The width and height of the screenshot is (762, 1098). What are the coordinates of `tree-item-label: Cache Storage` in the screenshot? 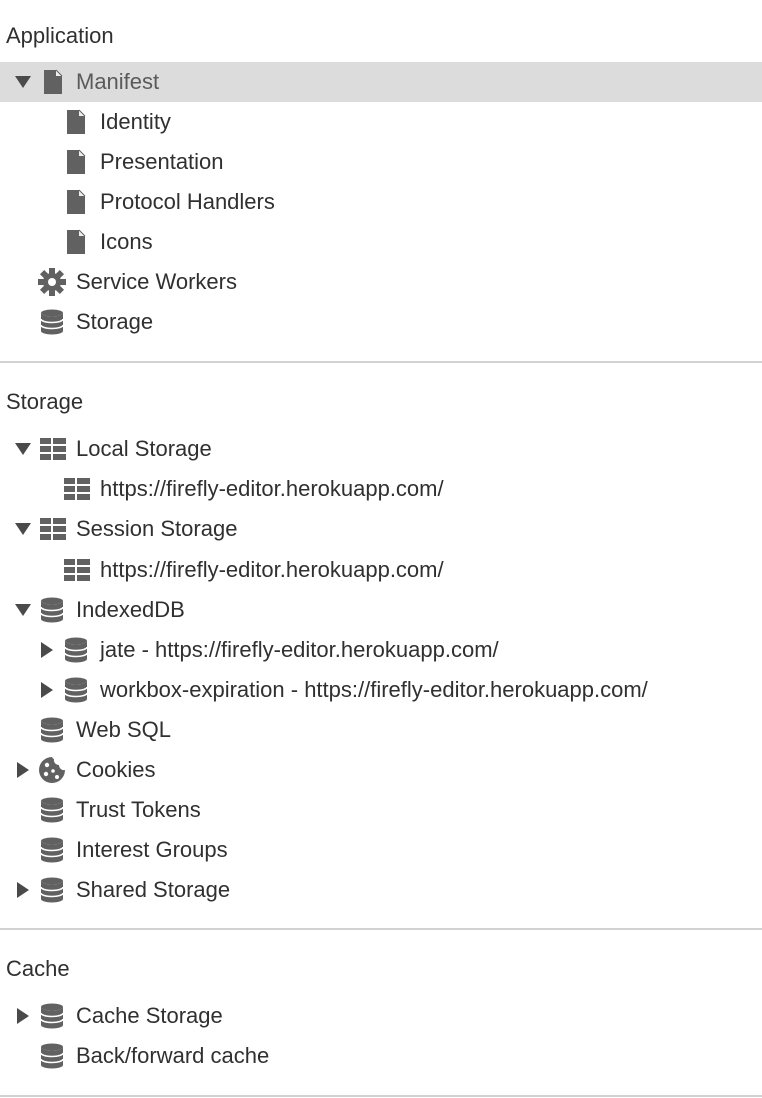 It's located at (149, 1015).